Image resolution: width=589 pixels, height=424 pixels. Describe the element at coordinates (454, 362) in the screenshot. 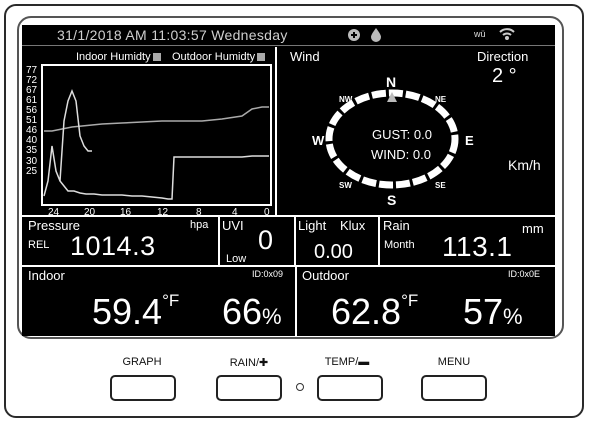

I see `menu-button-label: MENU` at that location.